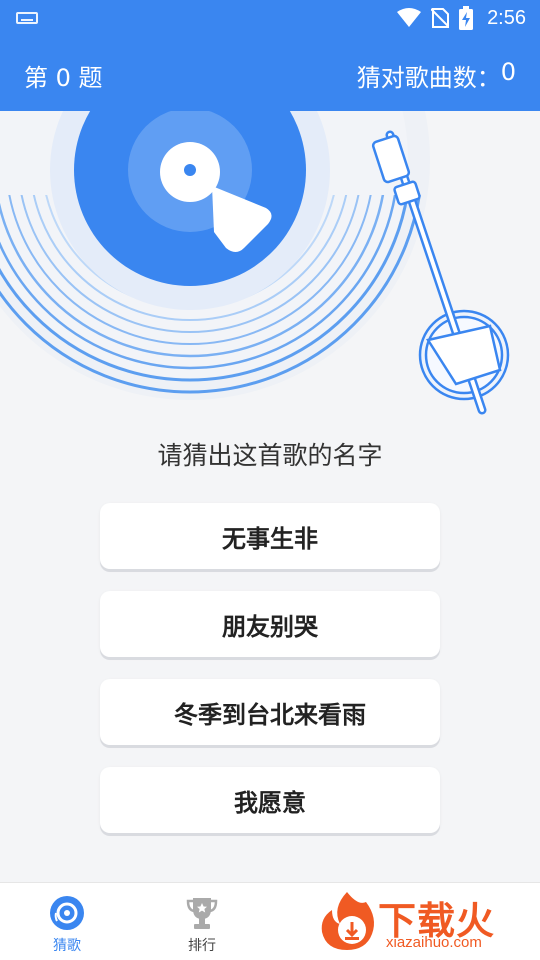 The height and width of the screenshot is (960, 540). Describe the element at coordinates (270, 73) in the screenshot. I see `app-bar: 第 0 题 猜对歌曲数： 0` at that location.